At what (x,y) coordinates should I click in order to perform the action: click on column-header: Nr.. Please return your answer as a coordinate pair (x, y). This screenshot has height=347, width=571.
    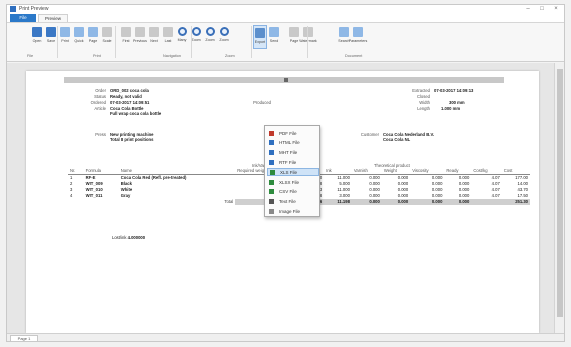
    Looking at the image, I should click on (76, 169).